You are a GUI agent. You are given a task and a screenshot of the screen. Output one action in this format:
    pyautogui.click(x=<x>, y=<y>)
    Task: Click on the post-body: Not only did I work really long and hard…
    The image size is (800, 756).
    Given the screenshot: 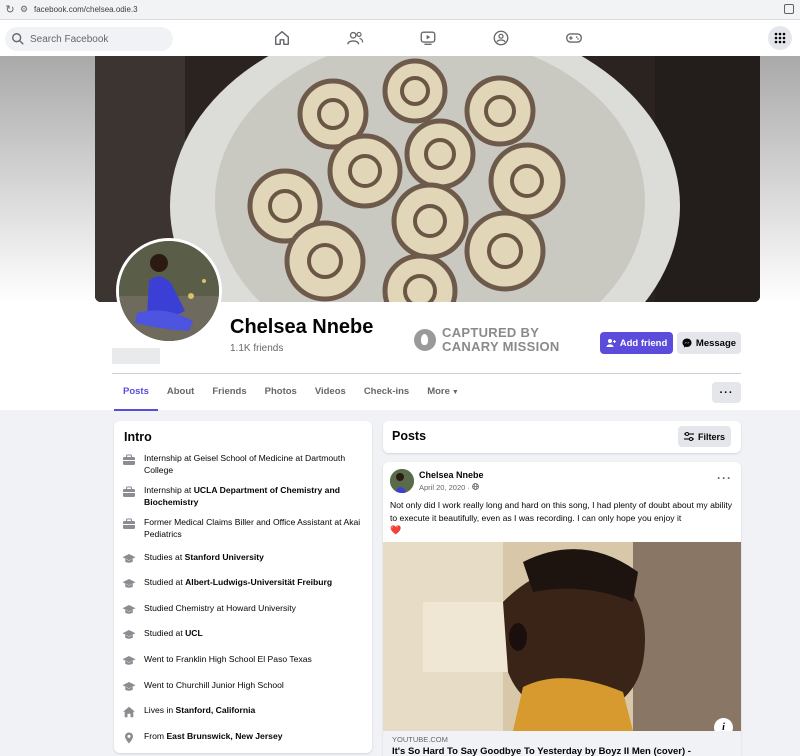 What is the action you would take?
    pyautogui.click(x=561, y=511)
    